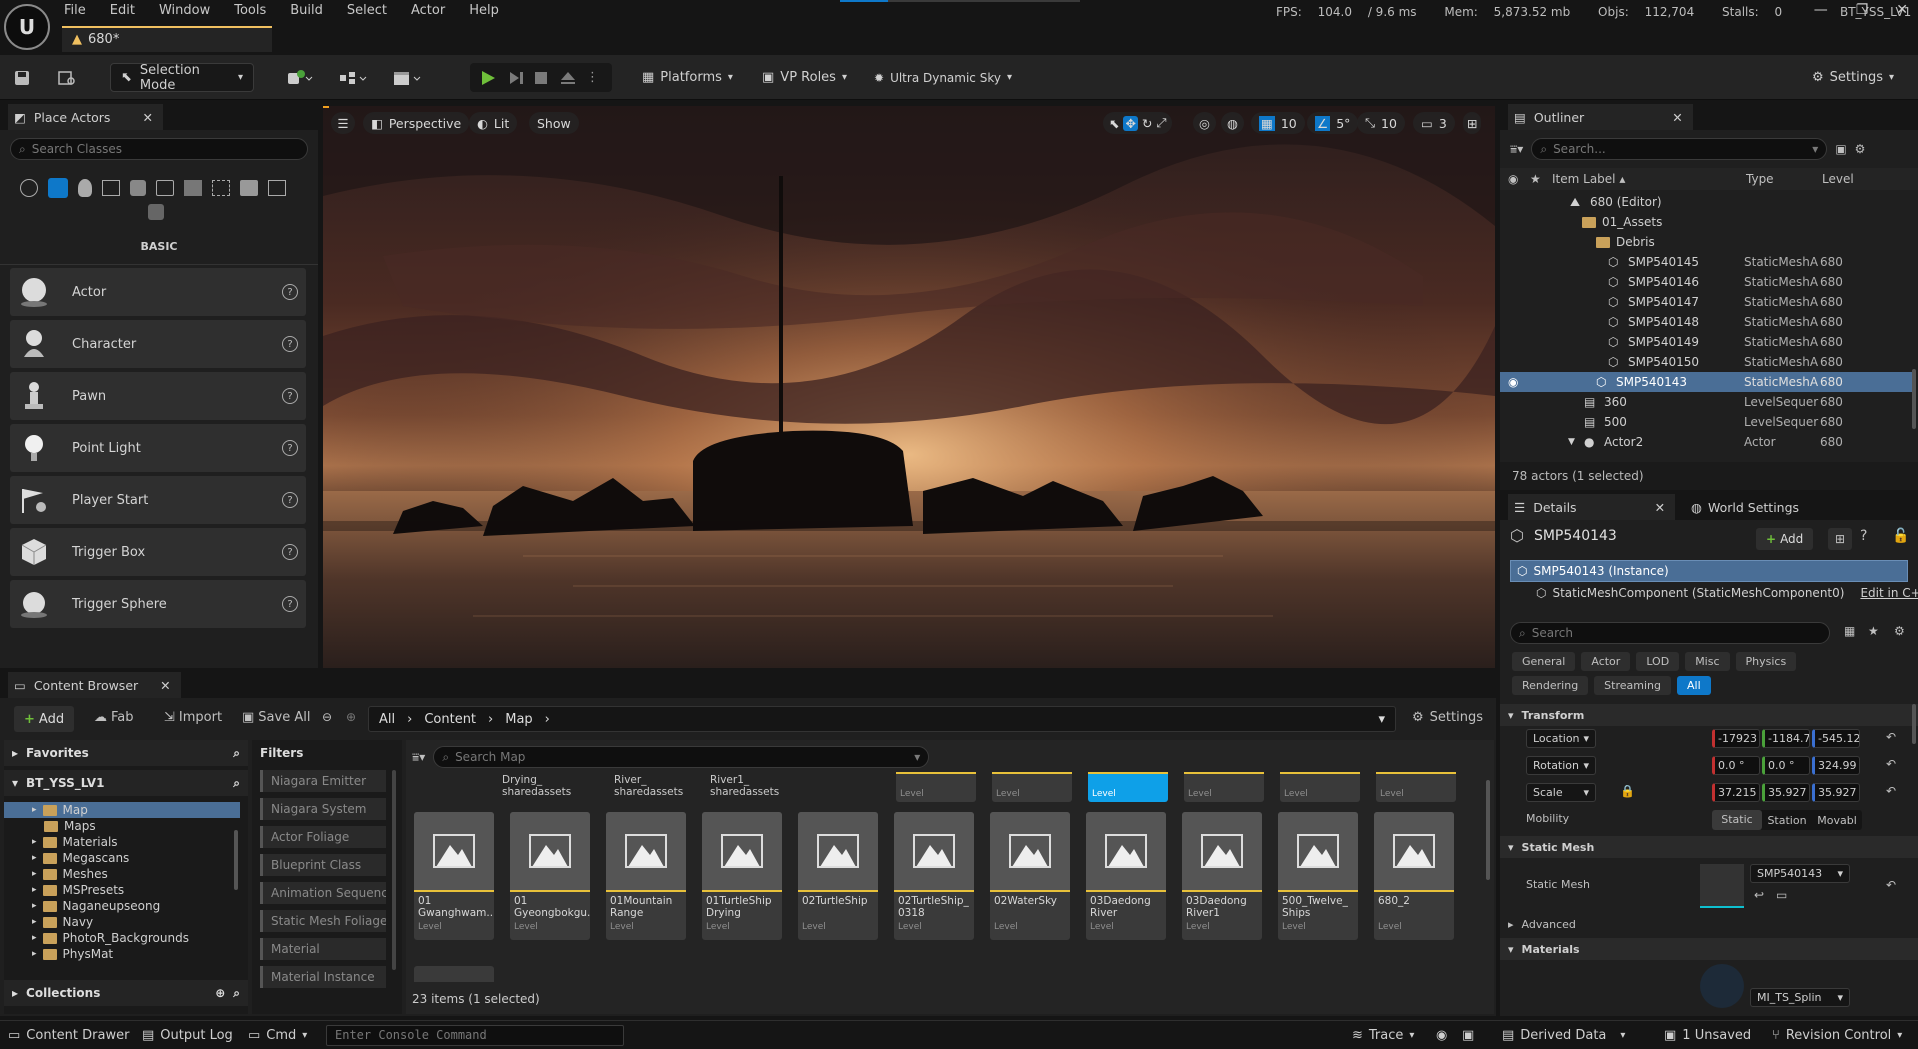  I want to click on record-icon: ◉, so click(1441, 1035).